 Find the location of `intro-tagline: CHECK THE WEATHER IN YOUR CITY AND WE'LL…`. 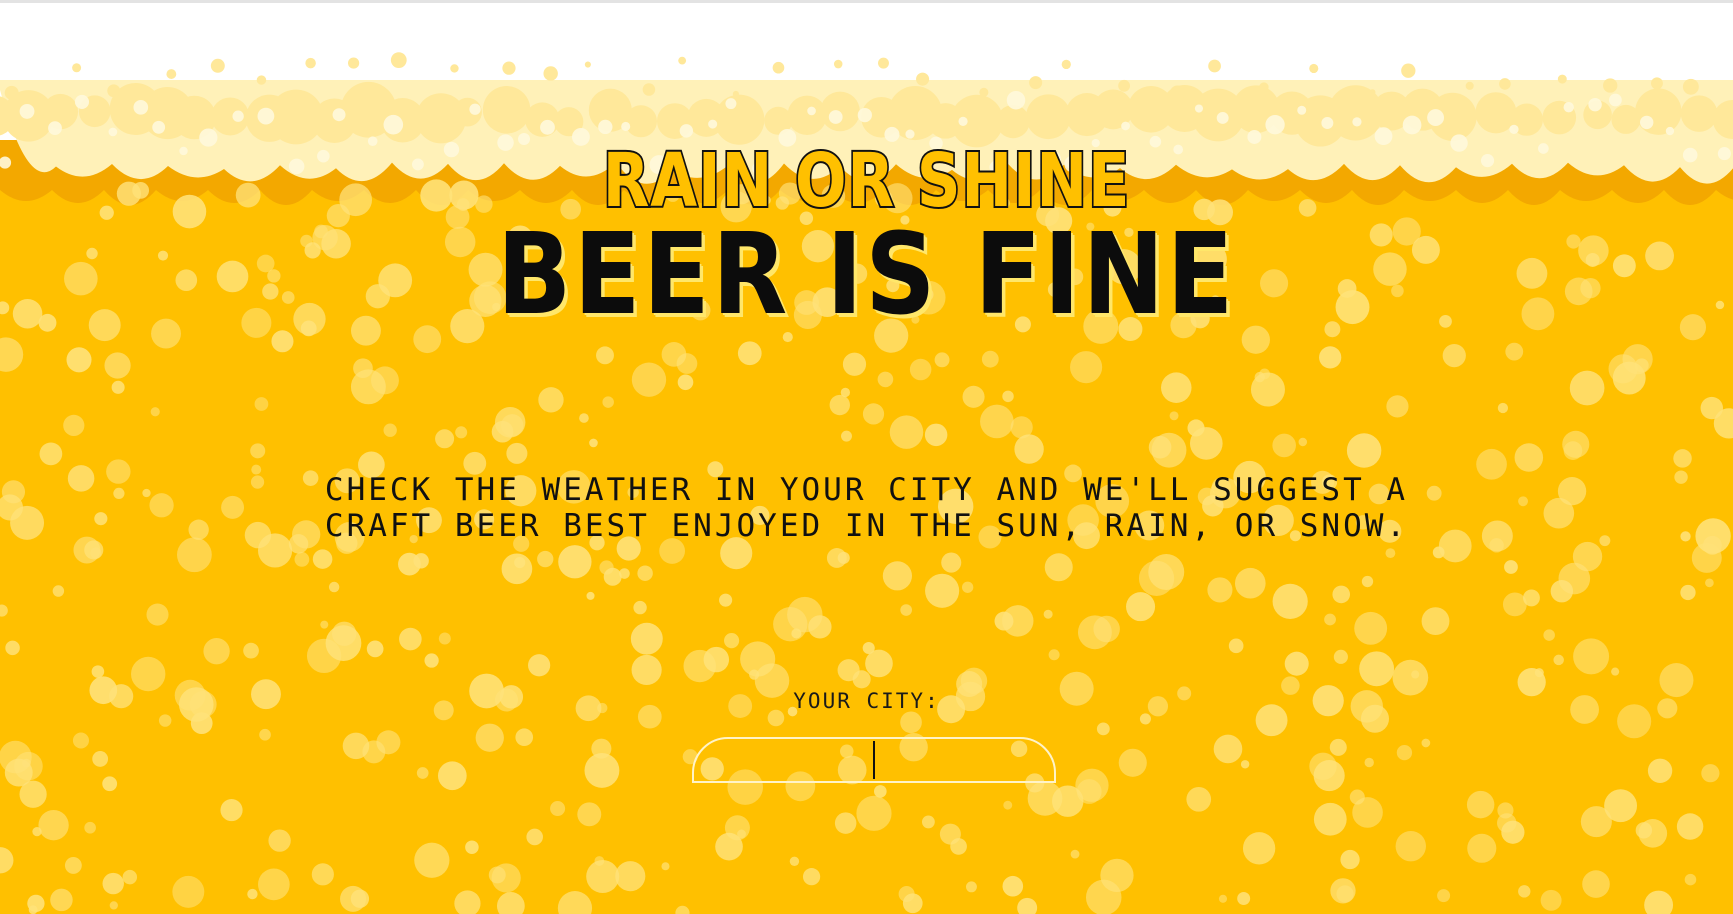

intro-tagline: CHECK THE WEATHER IN YOUR CITY AND WE'LL… is located at coordinates (866, 508).